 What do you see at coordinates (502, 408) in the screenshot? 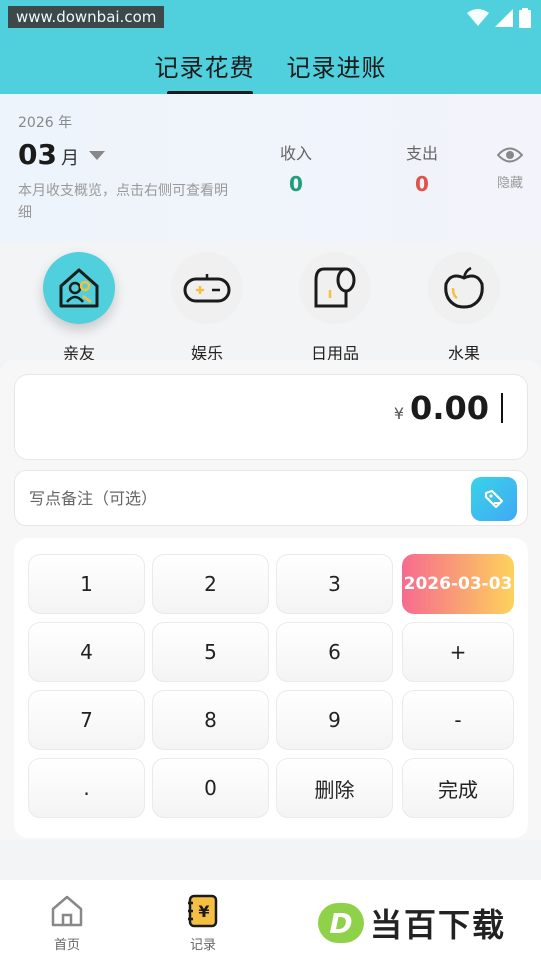
I see `text-cursor` at bounding box center [502, 408].